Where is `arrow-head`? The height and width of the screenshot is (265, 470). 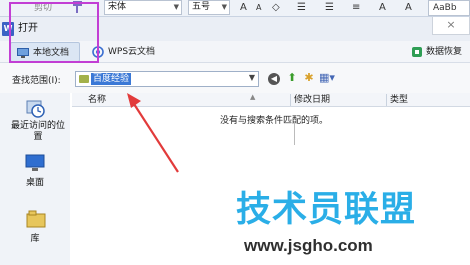 arrow-head is located at coordinates (134, 100).